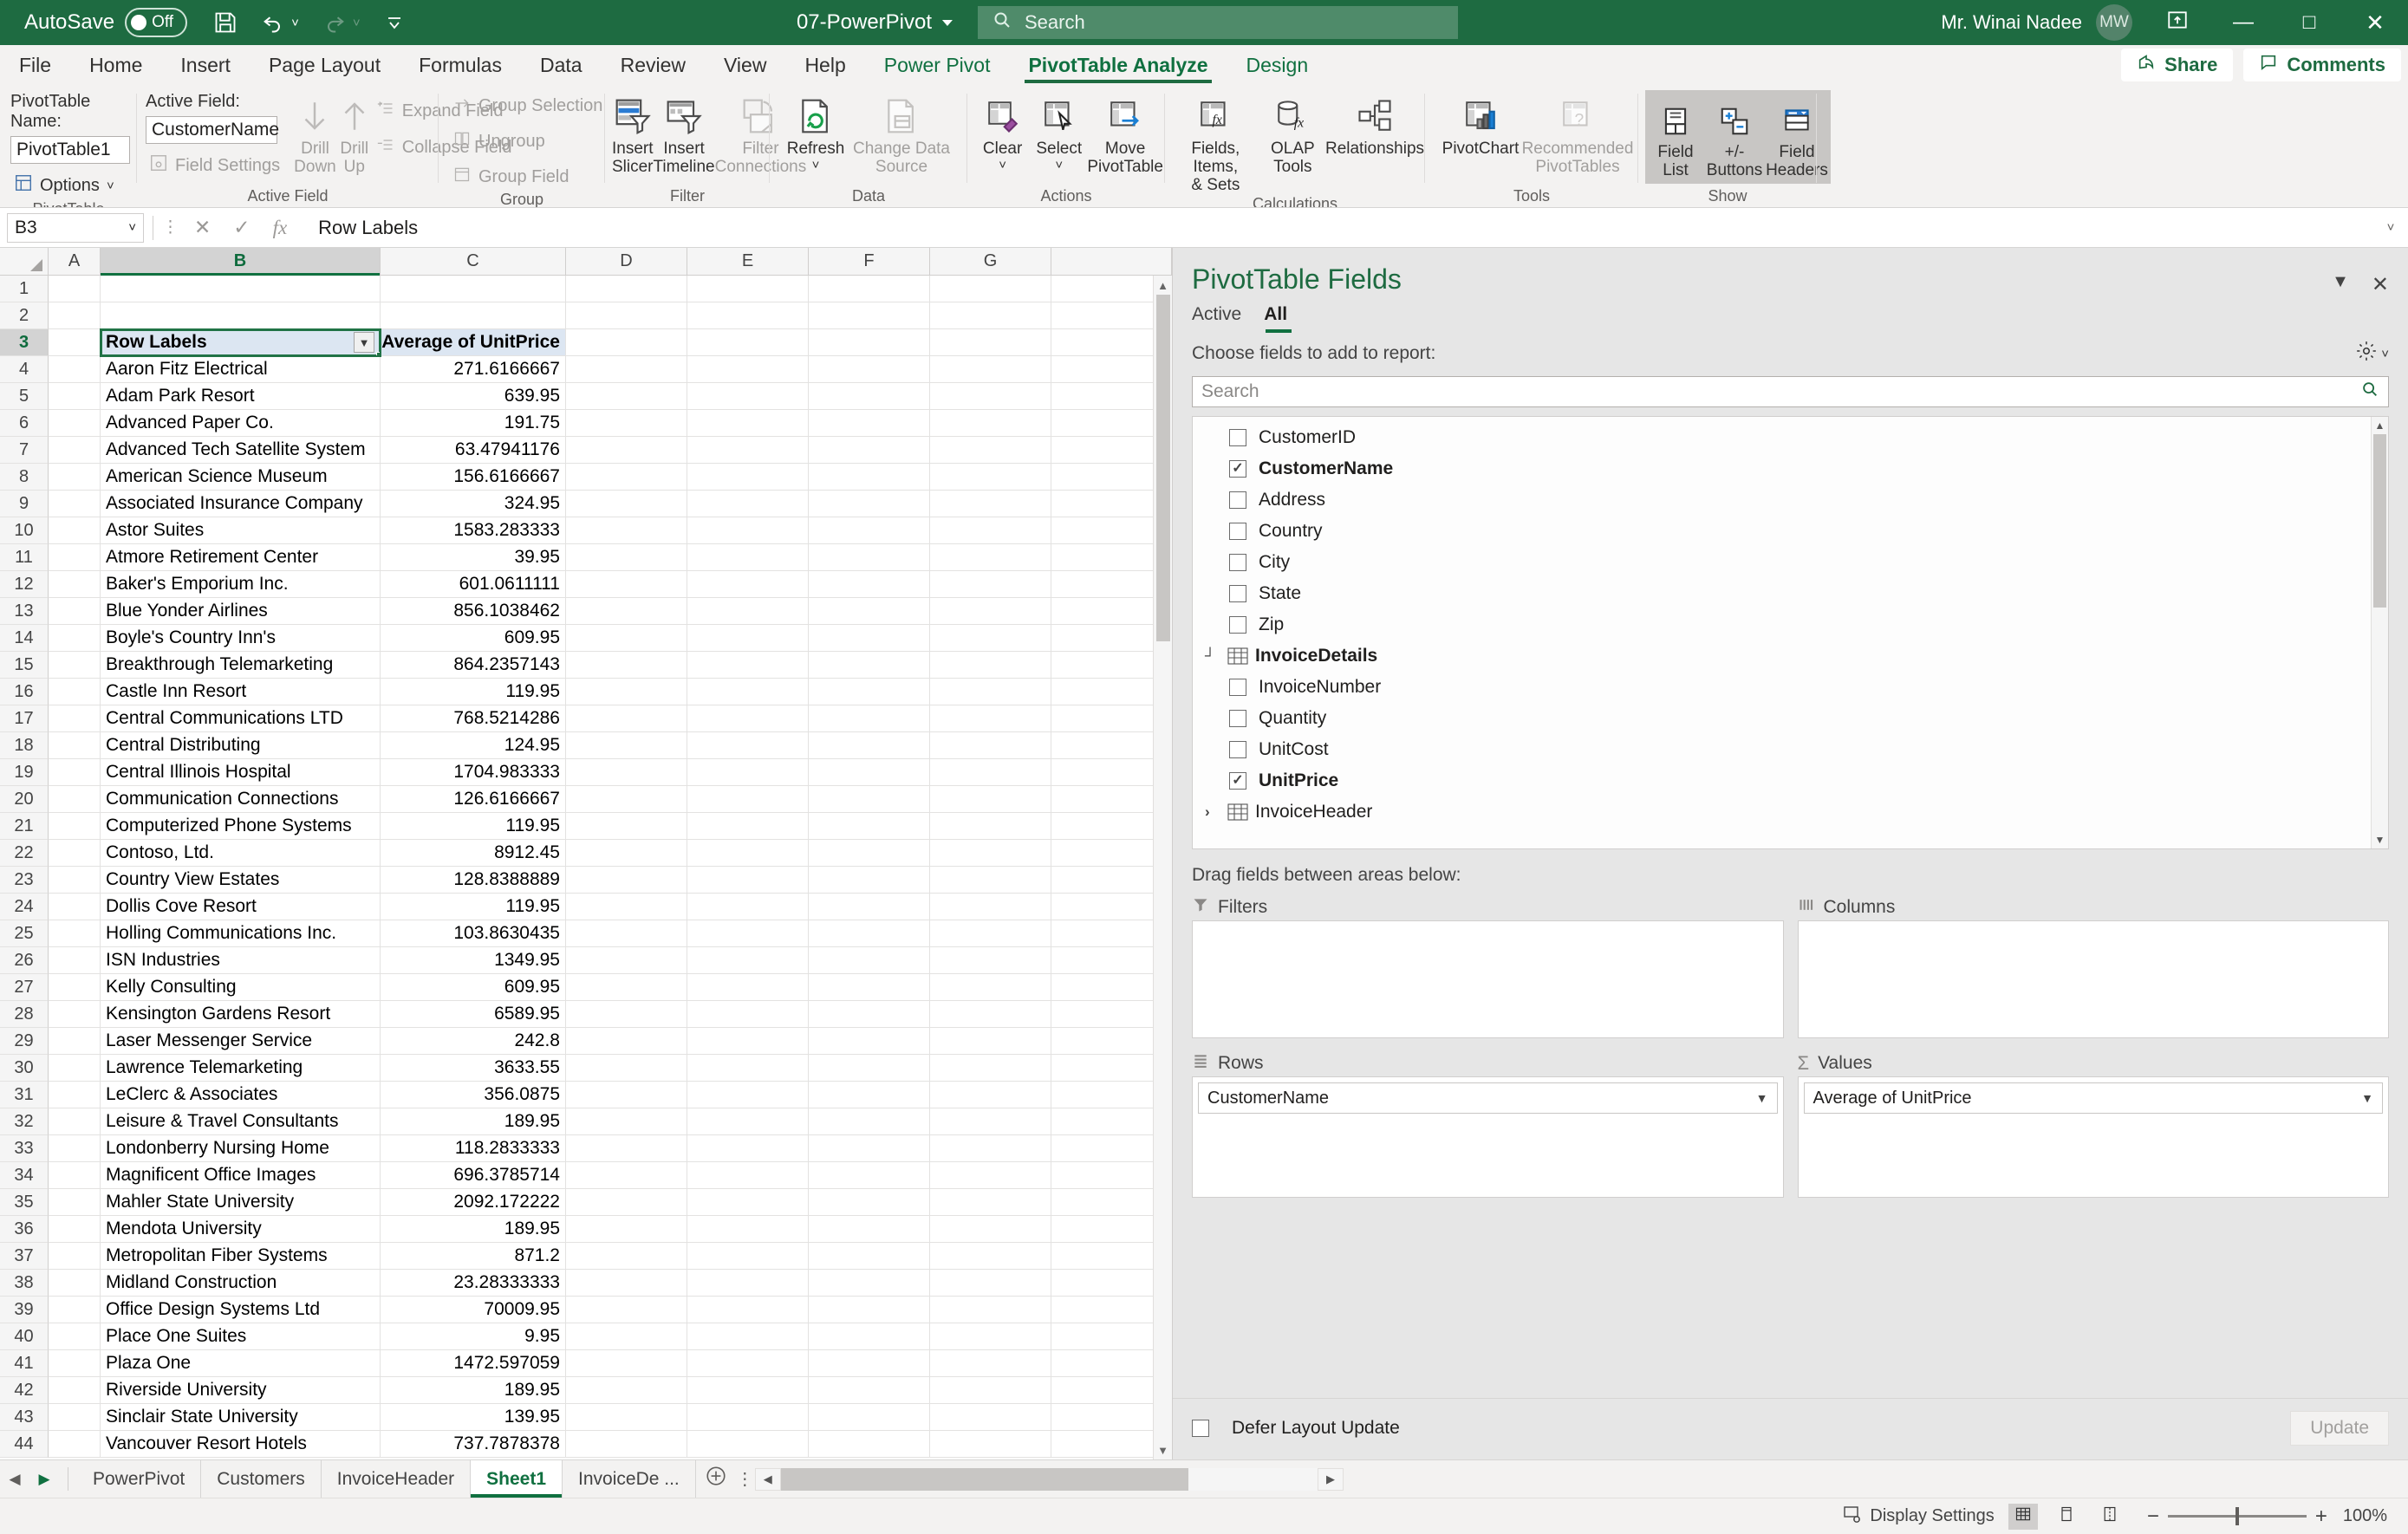  Describe the element at coordinates (869, 745) in the screenshot. I see `cell-f18` at that location.